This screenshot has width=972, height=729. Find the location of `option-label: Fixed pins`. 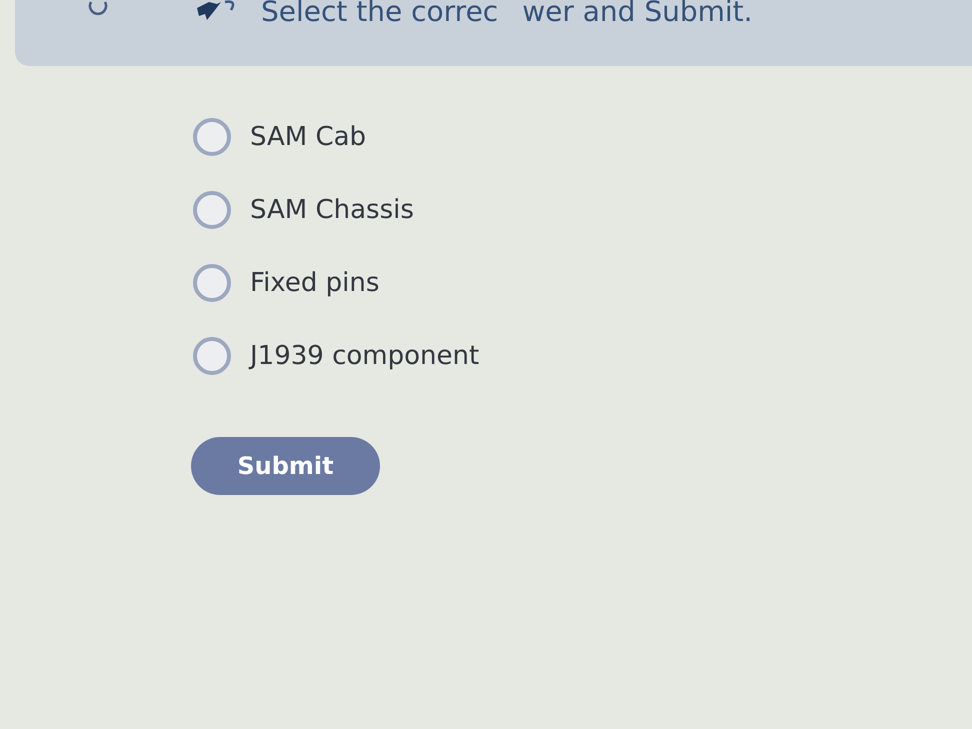

option-label: Fixed pins is located at coordinates (315, 283).